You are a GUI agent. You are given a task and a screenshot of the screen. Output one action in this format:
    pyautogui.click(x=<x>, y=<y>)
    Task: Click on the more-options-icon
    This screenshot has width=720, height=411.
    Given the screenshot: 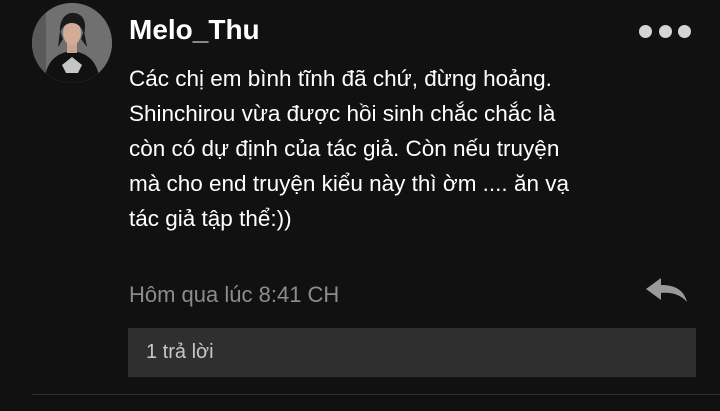 What is the action you would take?
    pyautogui.click(x=665, y=31)
    